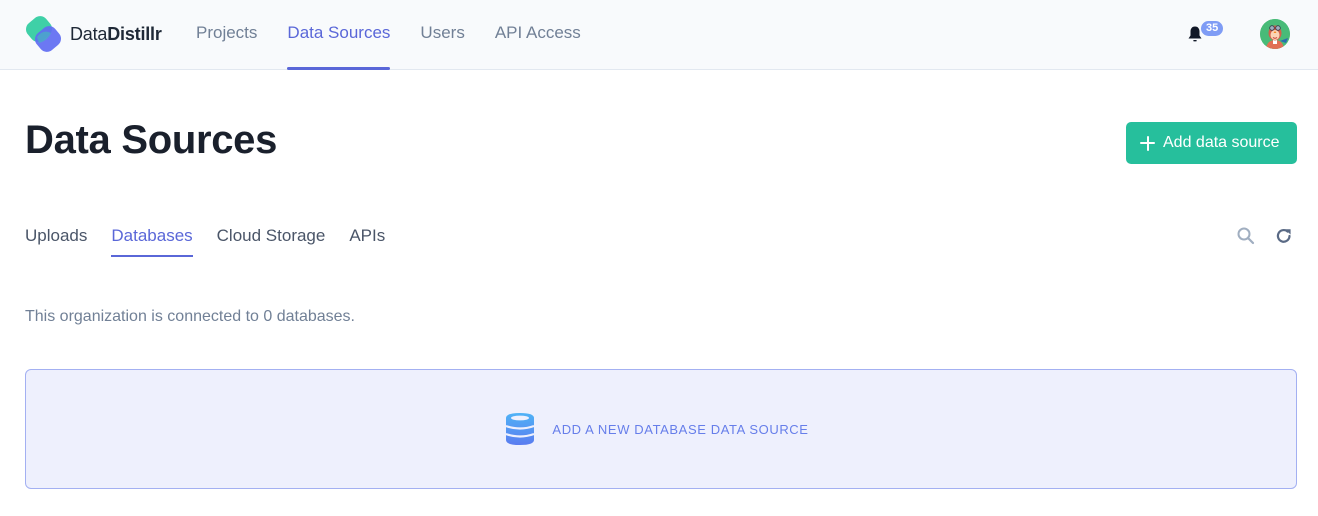 This screenshot has width=1318, height=516. Describe the element at coordinates (1246, 236) in the screenshot. I see `search-icon` at that location.